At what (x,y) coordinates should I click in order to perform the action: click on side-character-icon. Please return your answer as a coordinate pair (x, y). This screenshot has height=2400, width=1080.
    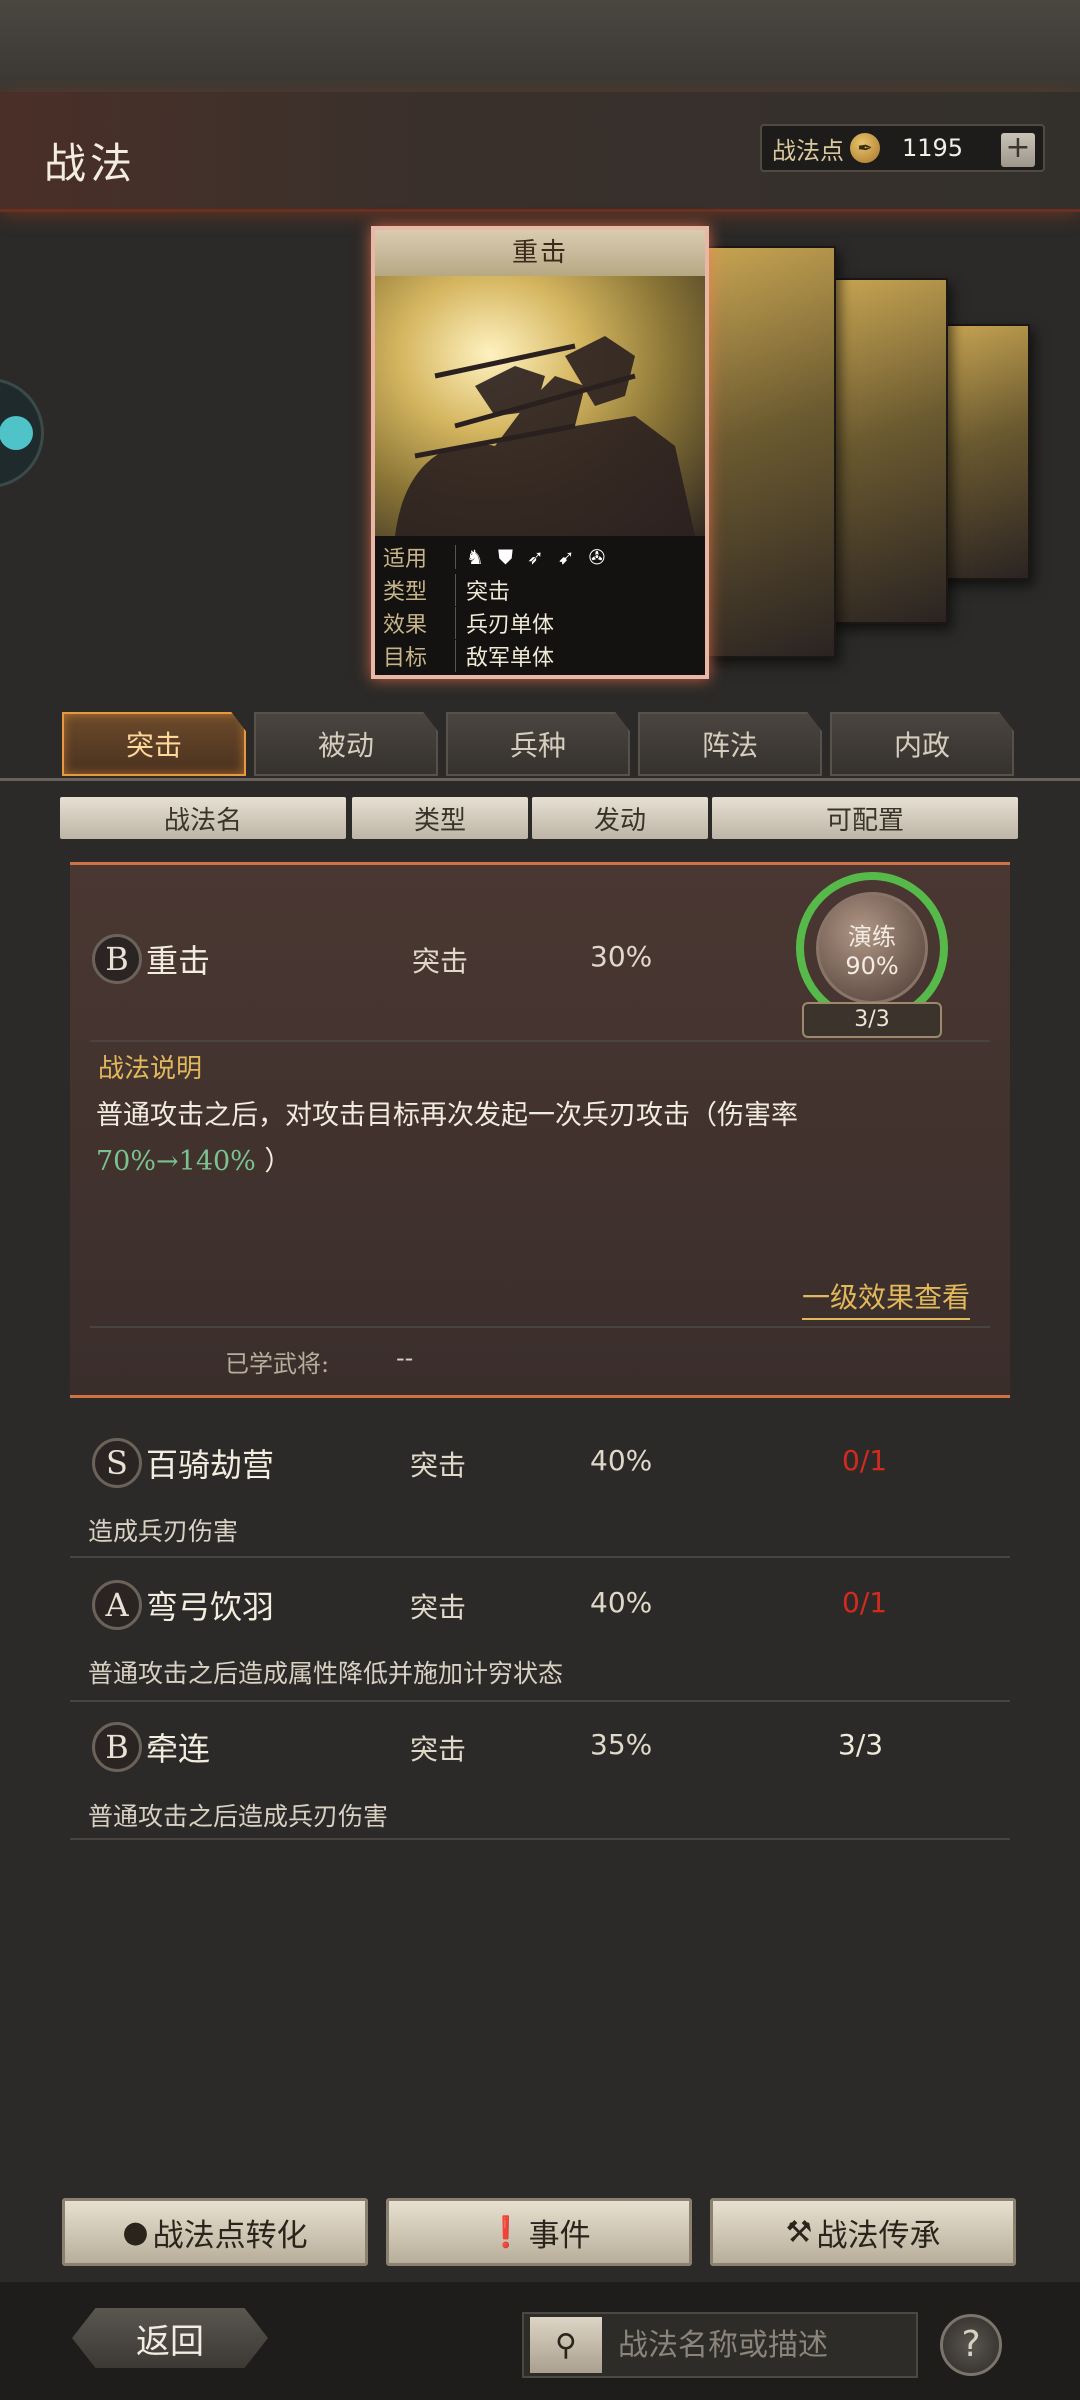
    Looking at the image, I should click on (22, 433).